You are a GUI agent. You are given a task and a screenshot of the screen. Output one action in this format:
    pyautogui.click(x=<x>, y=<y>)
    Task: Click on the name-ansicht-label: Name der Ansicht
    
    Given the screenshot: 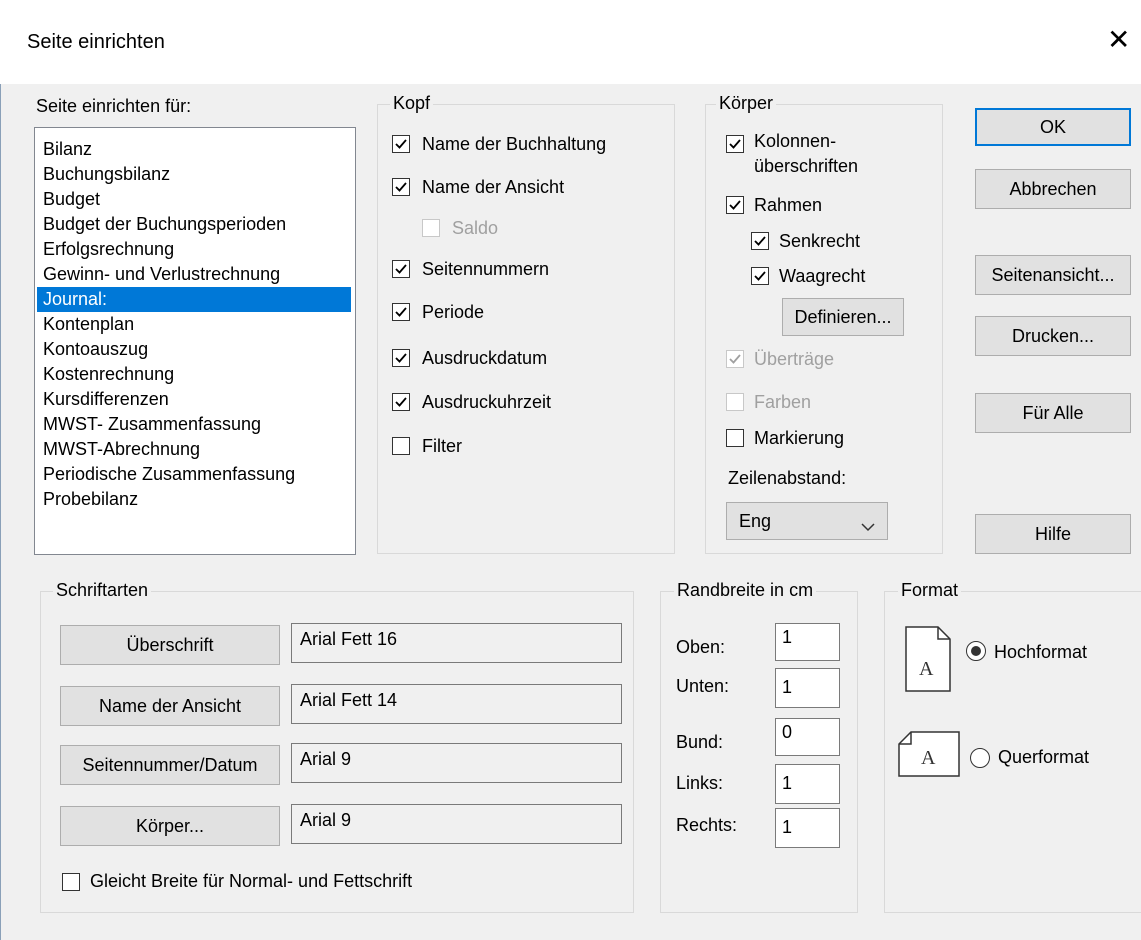 What is the action you would take?
    pyautogui.click(x=493, y=187)
    